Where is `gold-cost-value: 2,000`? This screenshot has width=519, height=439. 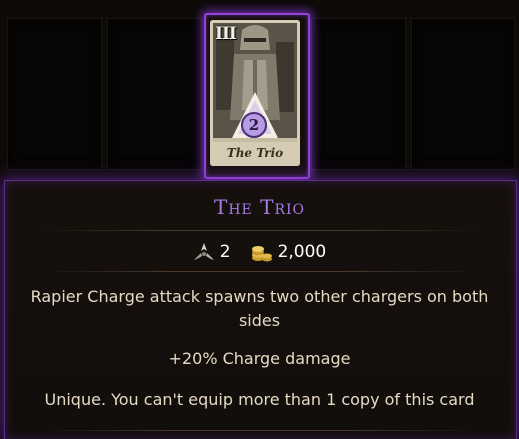 gold-cost-value: 2,000 is located at coordinates (302, 252).